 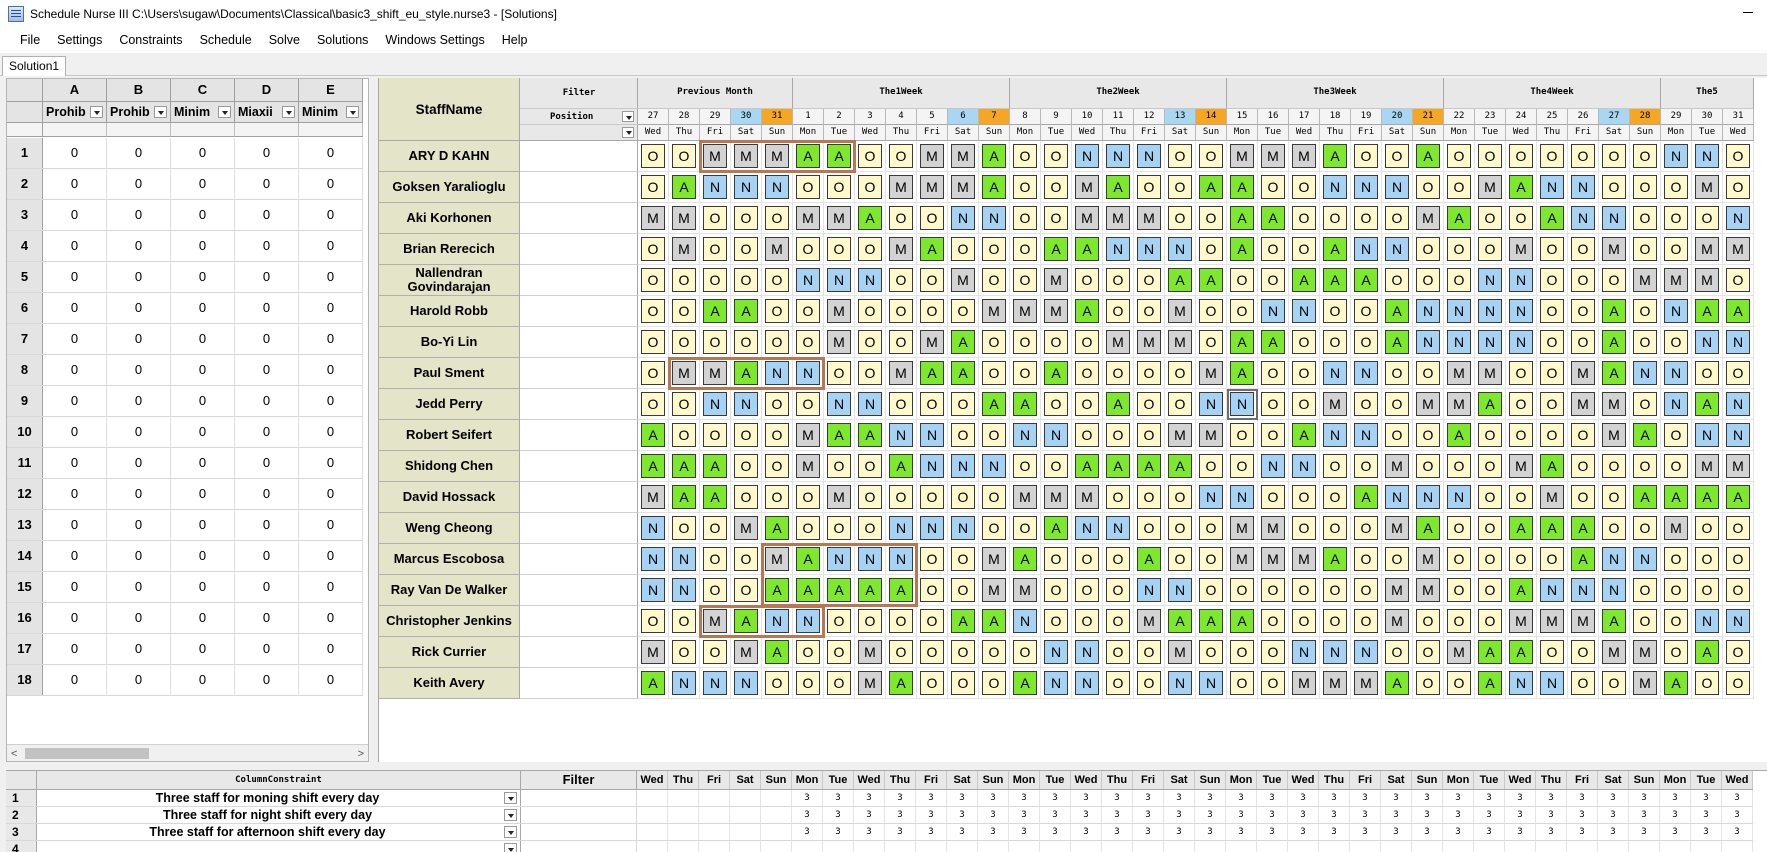 I want to click on menu-settings: Settings, so click(x=79, y=40).